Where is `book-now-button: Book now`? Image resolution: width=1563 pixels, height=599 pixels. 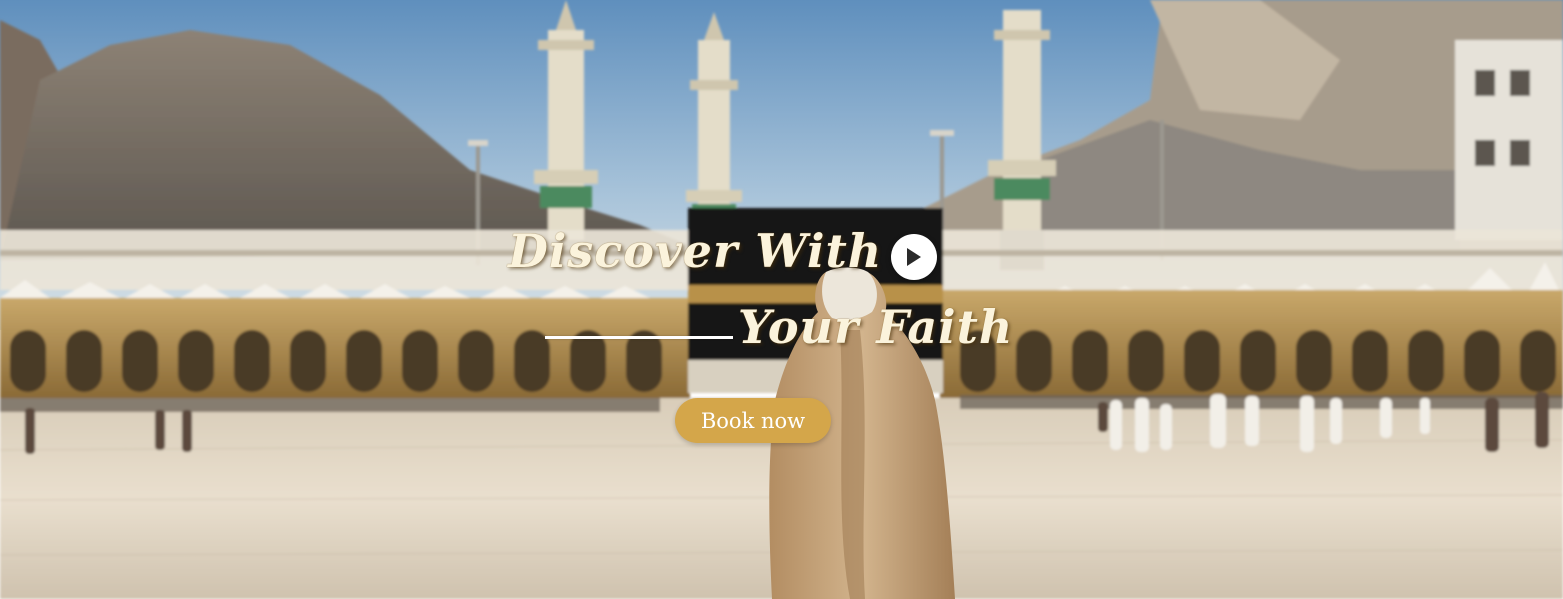 book-now-button: Book now is located at coordinates (753, 420).